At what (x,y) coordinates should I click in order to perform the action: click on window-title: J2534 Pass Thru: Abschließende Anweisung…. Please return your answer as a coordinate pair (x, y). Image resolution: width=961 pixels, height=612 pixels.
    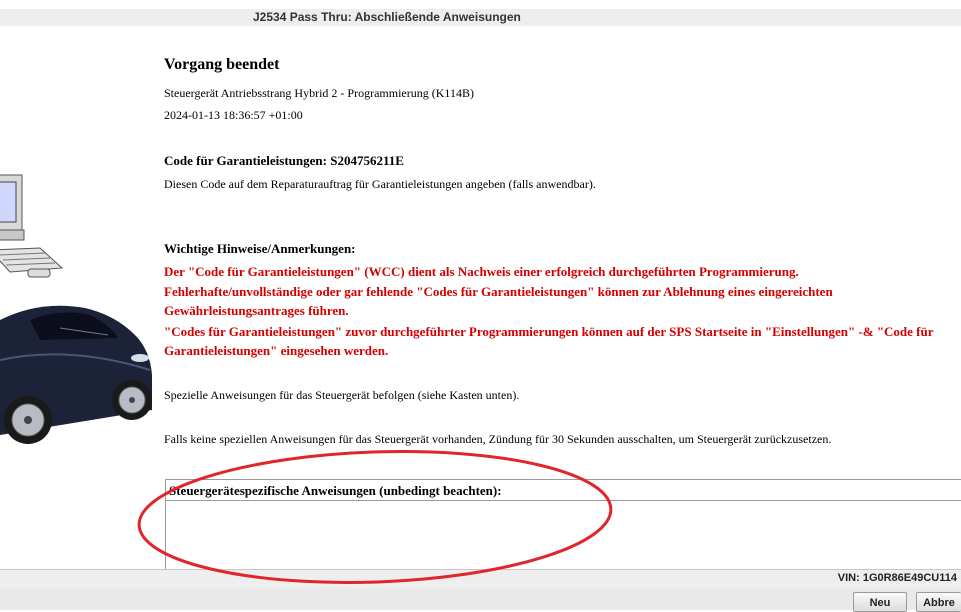
    Looking at the image, I should click on (387, 17).